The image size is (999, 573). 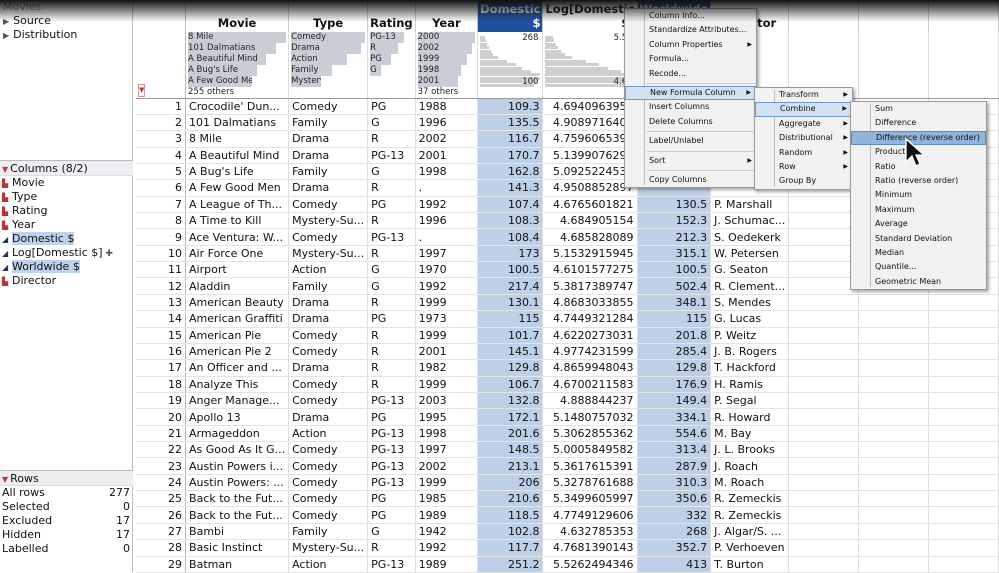 I want to click on red-triangle-icon: ▼, so click(x=5, y=169).